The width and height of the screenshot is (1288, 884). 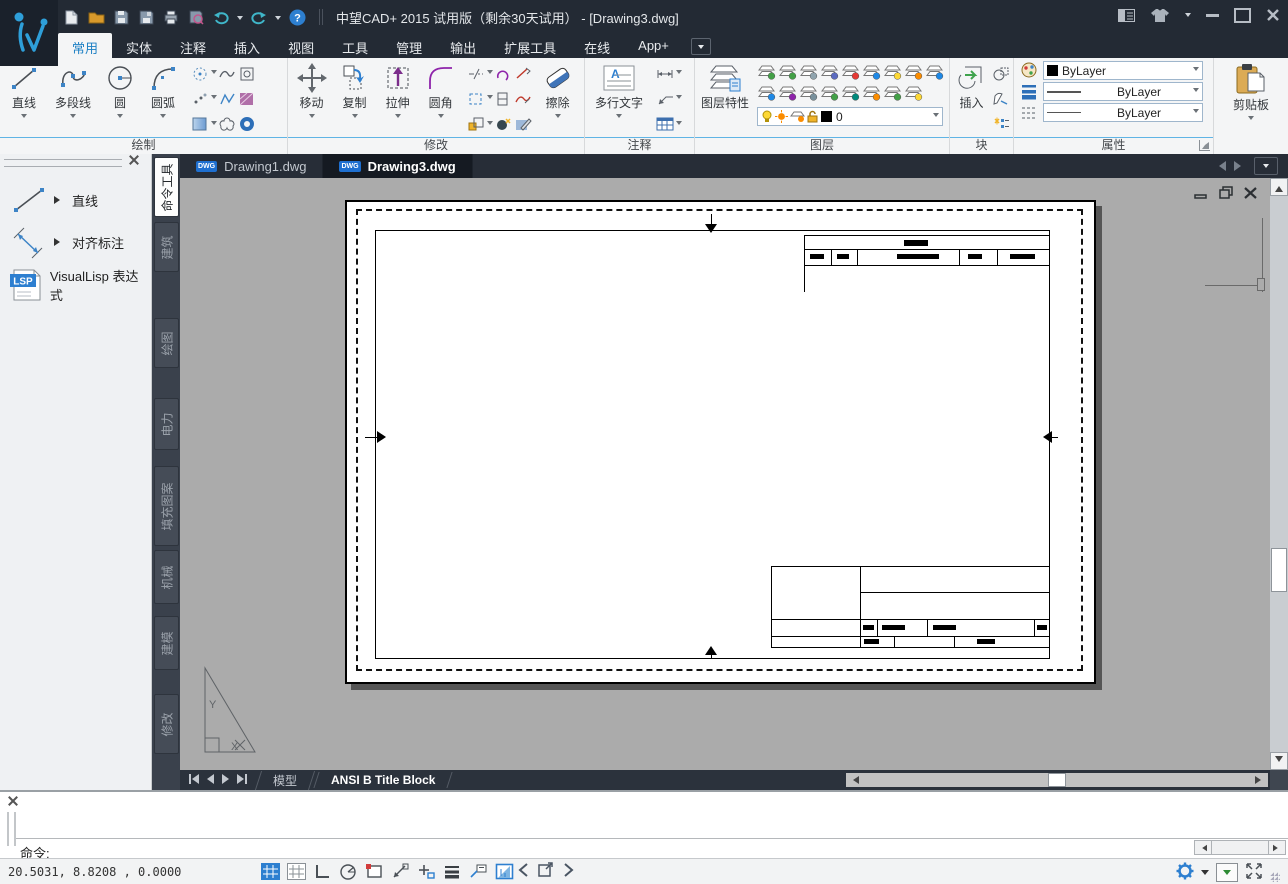 I want to click on palette-item-visuallisp: LSP VisualLisp 表达式, so click(x=79, y=285).